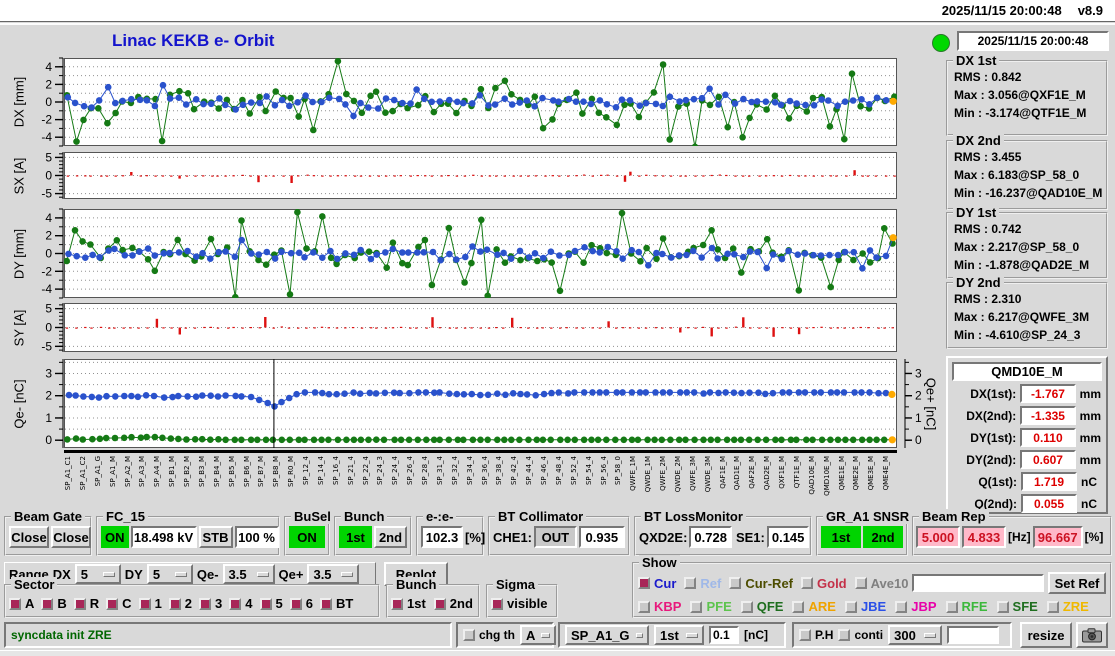  I want to click on xaxis-label: SP_R0_M, so click(291, 472).